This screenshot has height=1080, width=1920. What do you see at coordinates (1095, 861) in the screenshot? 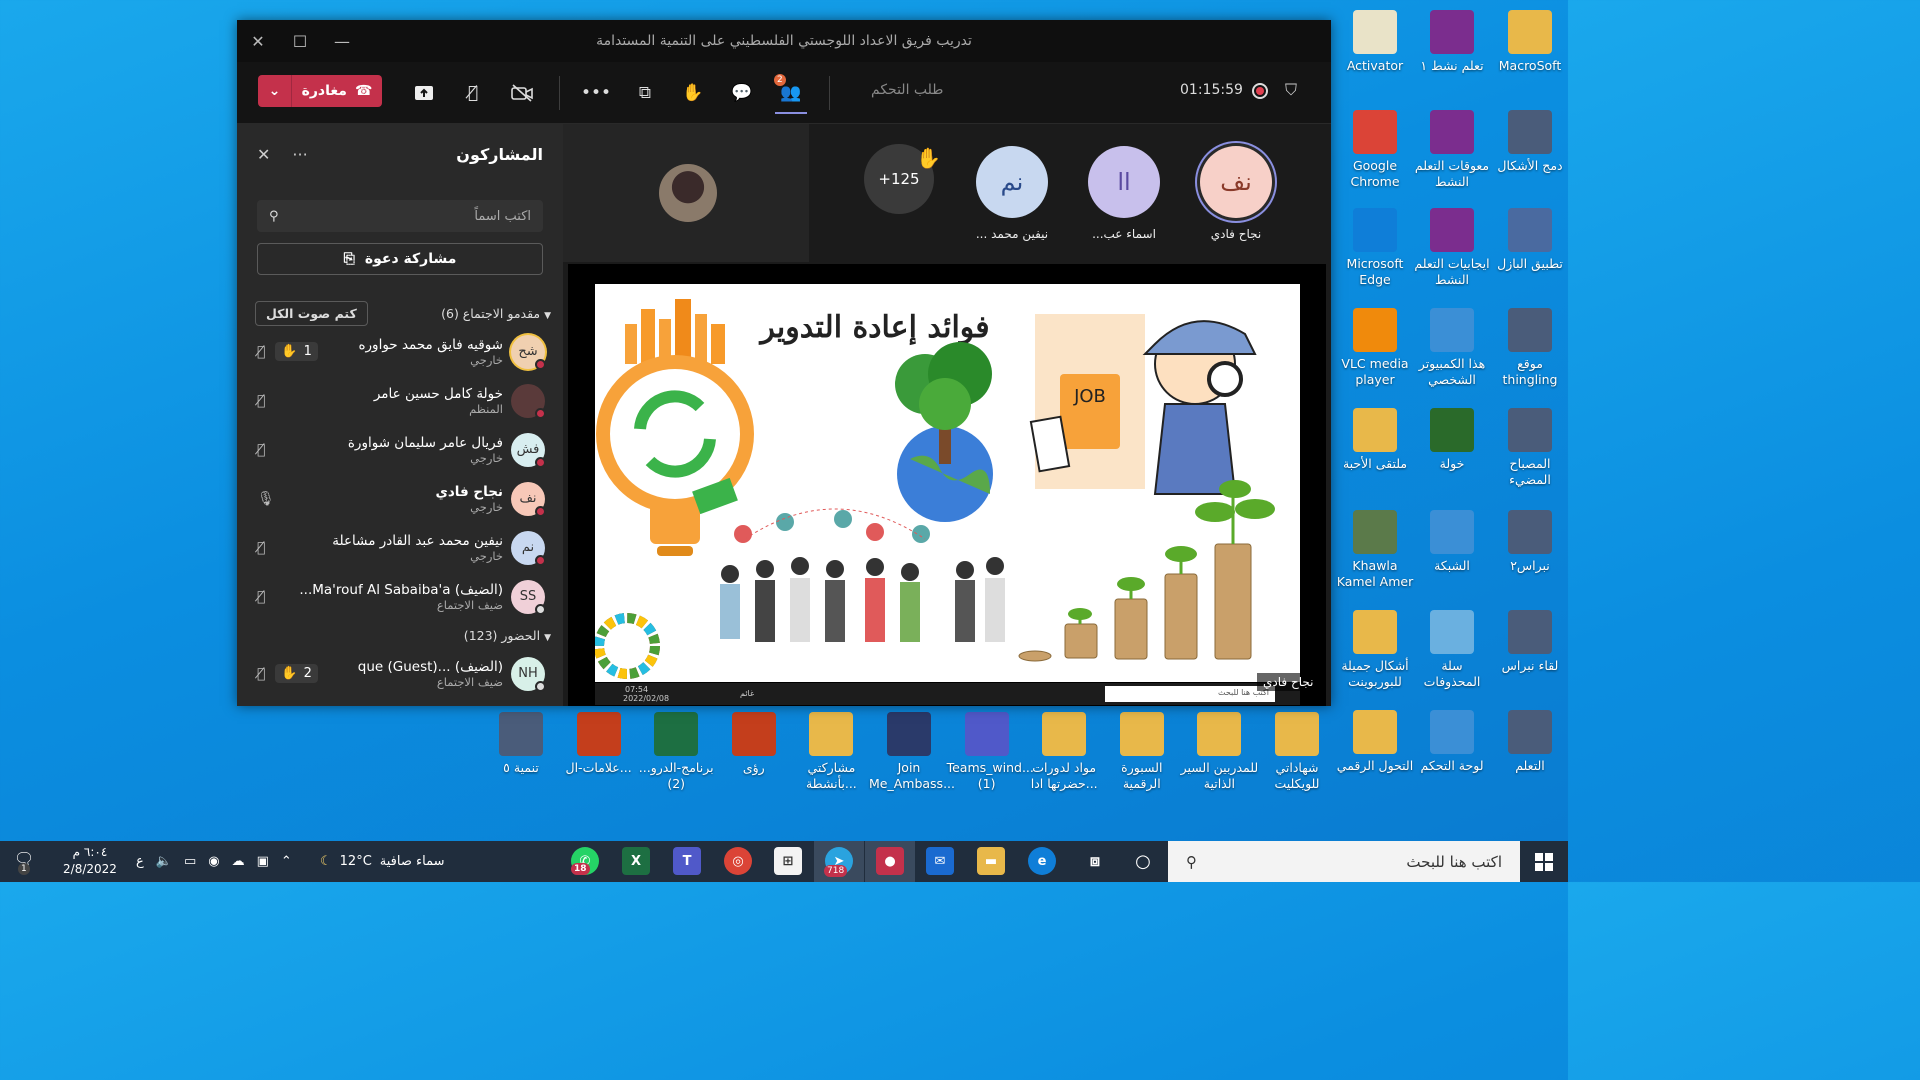
I see `task-view-button: ⧈` at bounding box center [1095, 861].